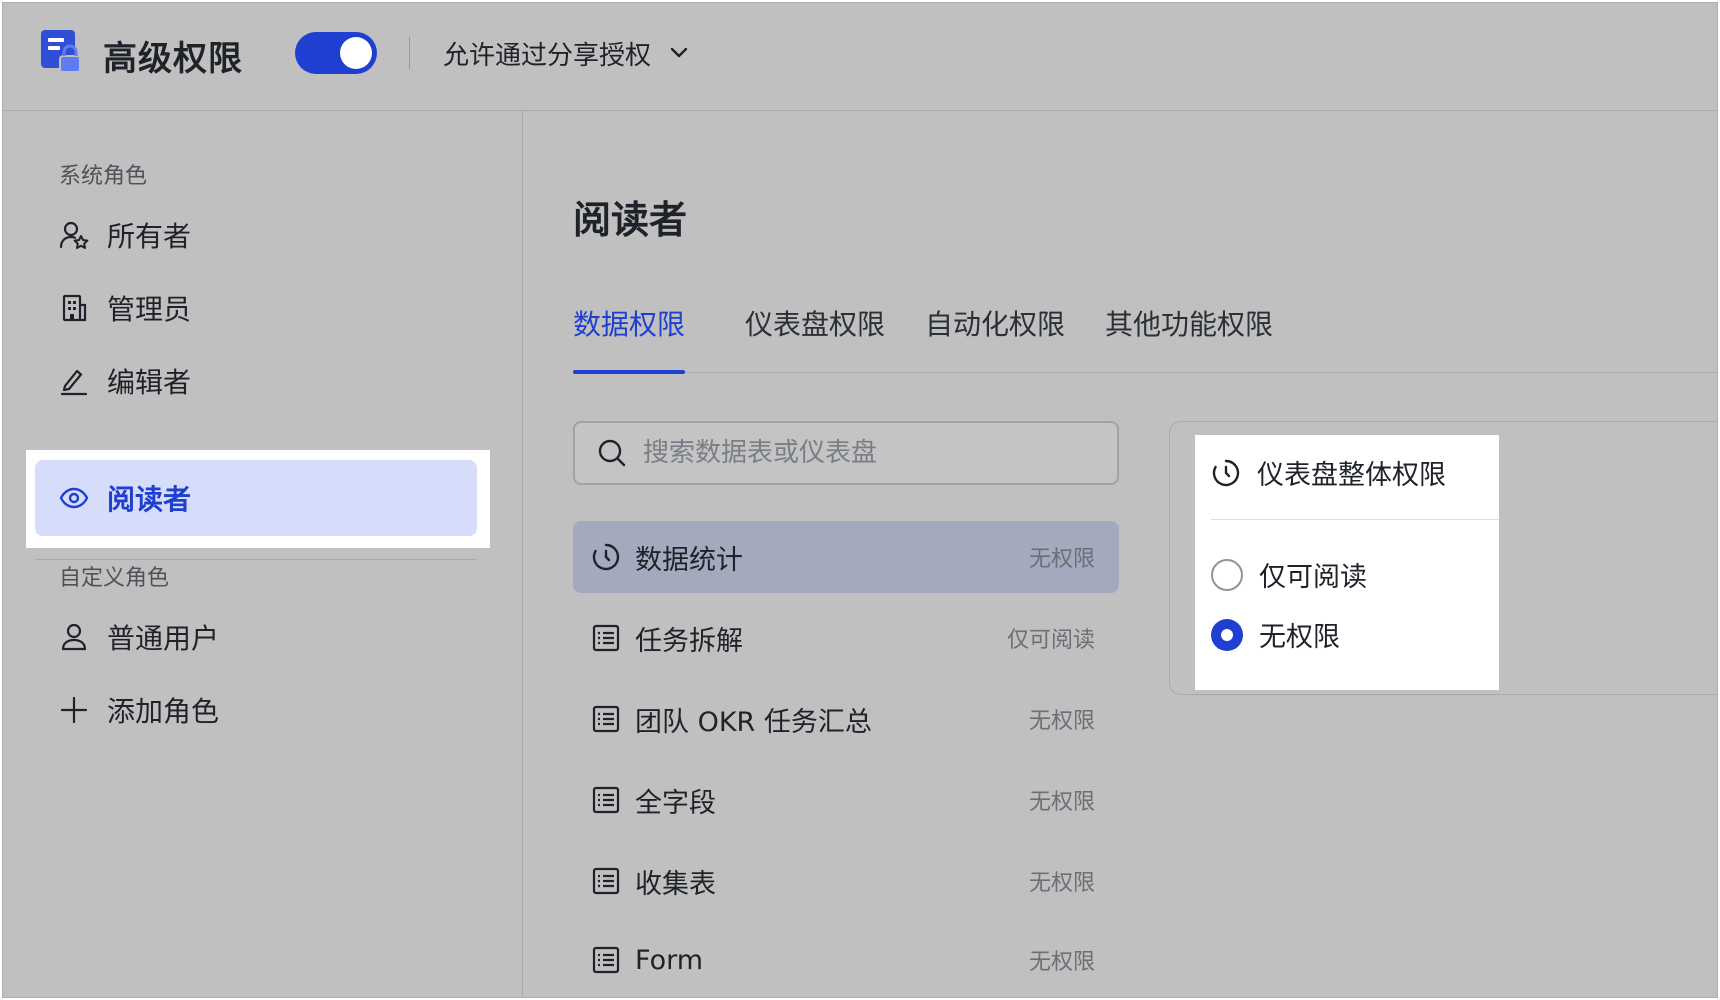 This screenshot has width=1720, height=1000. What do you see at coordinates (256, 498) in the screenshot?
I see `sidebar-item-reader: 阅读者` at bounding box center [256, 498].